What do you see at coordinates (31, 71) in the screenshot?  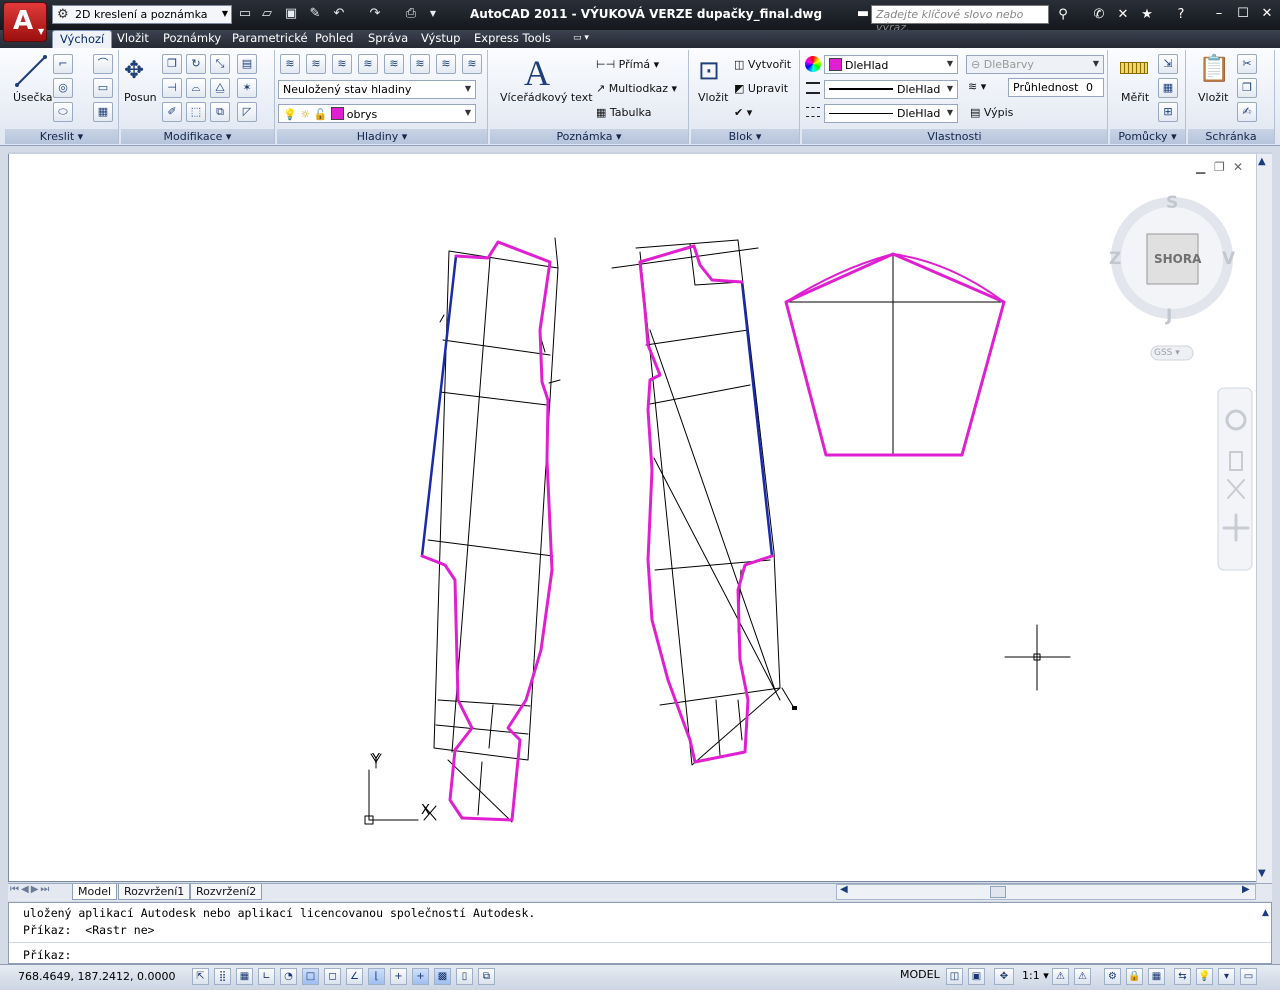 I see `line-icon` at bounding box center [31, 71].